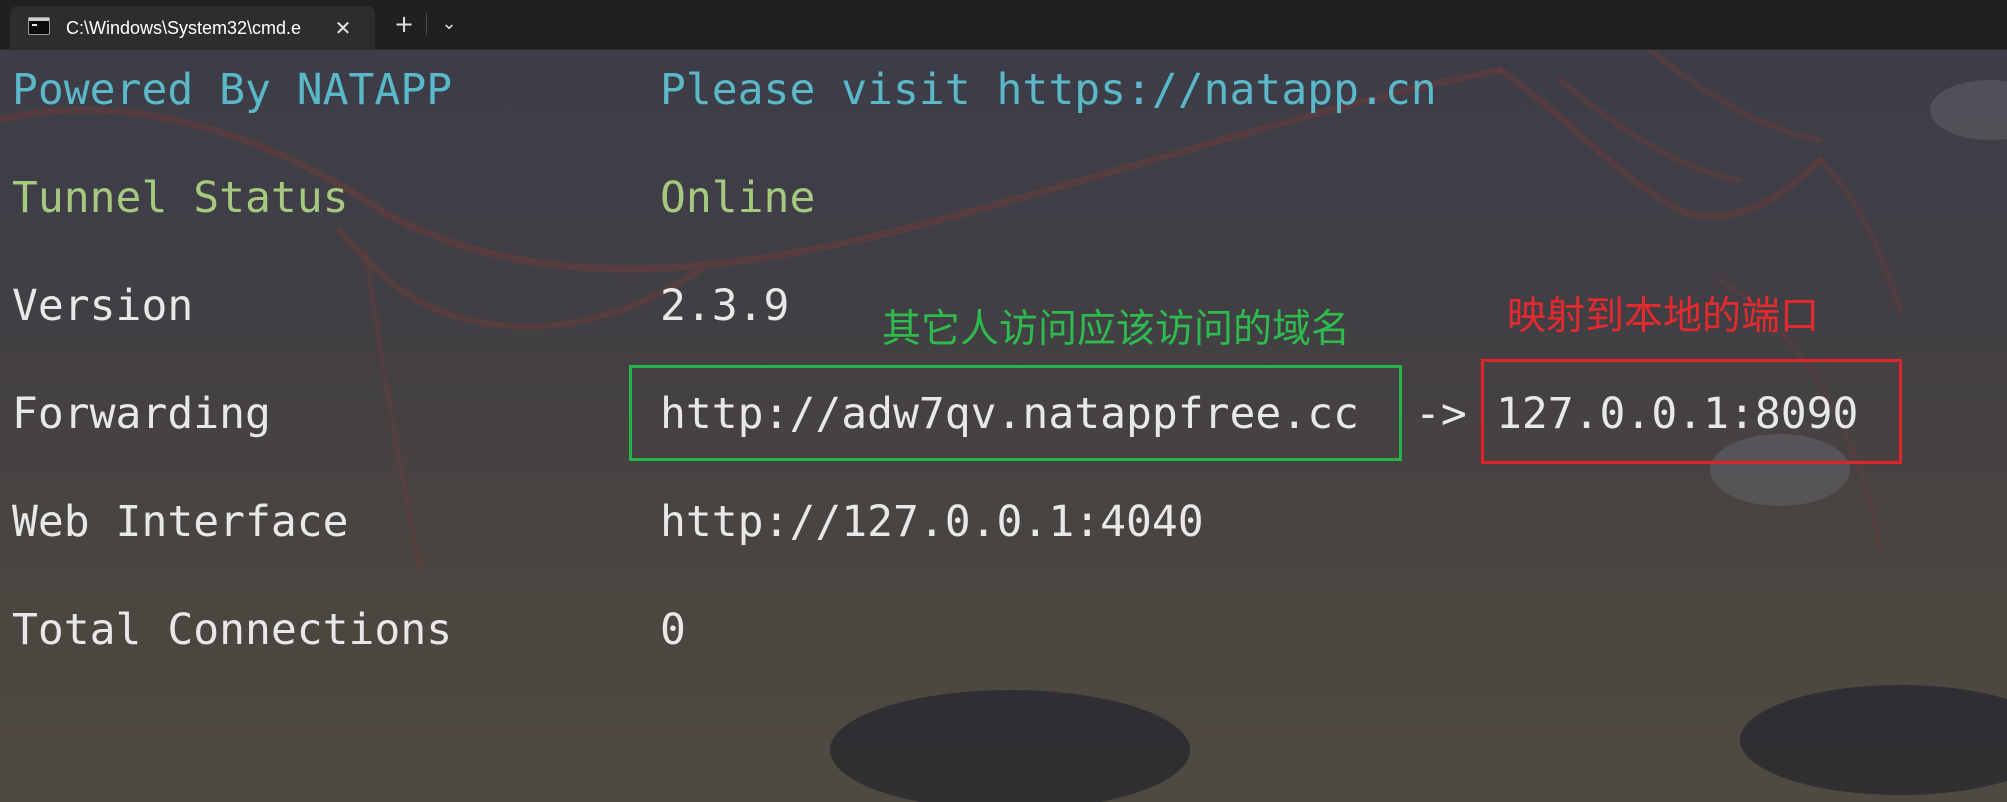  I want to click on terminal-row: Total Connections 0, so click(1003, 630).